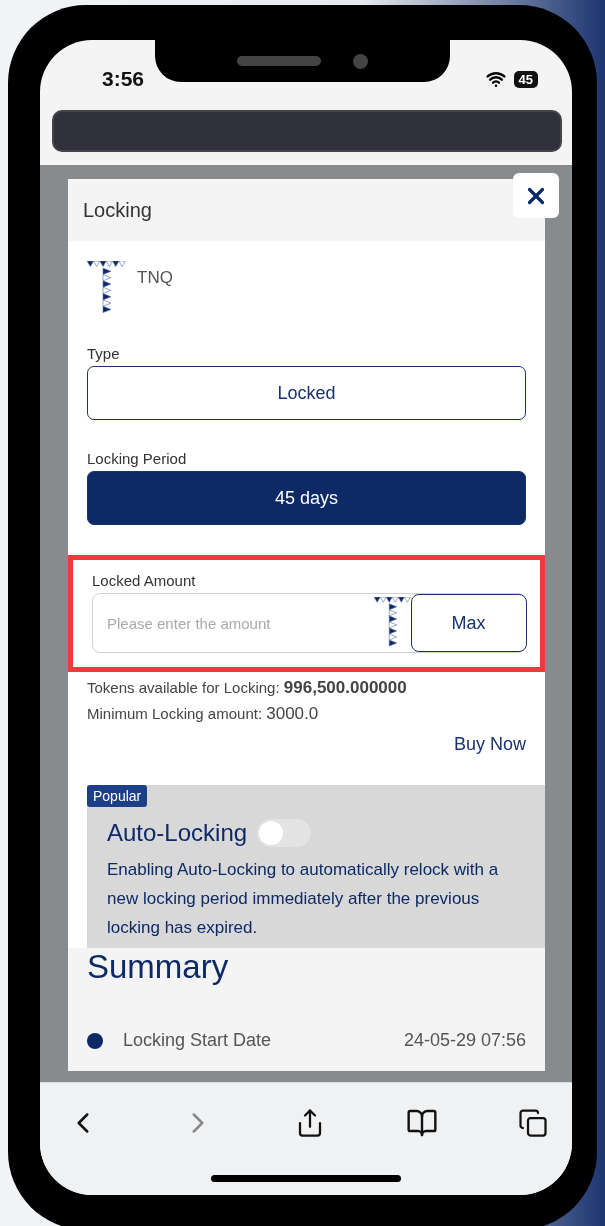 The height and width of the screenshot is (1226, 605). Describe the element at coordinates (155, 278) in the screenshot. I see `token-name: TNQ` at that location.